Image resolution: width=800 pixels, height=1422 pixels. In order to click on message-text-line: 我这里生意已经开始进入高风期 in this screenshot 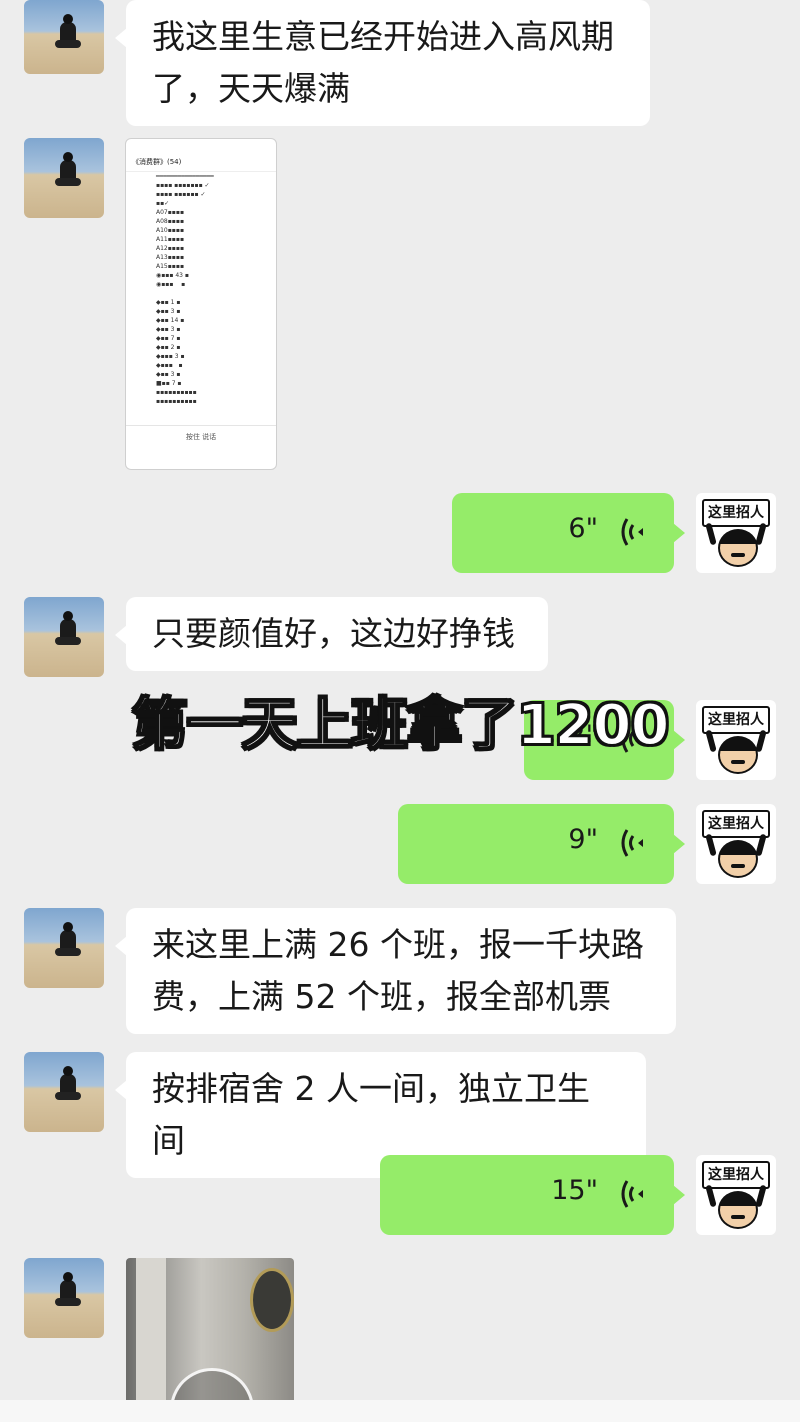, I will do `click(383, 36)`.